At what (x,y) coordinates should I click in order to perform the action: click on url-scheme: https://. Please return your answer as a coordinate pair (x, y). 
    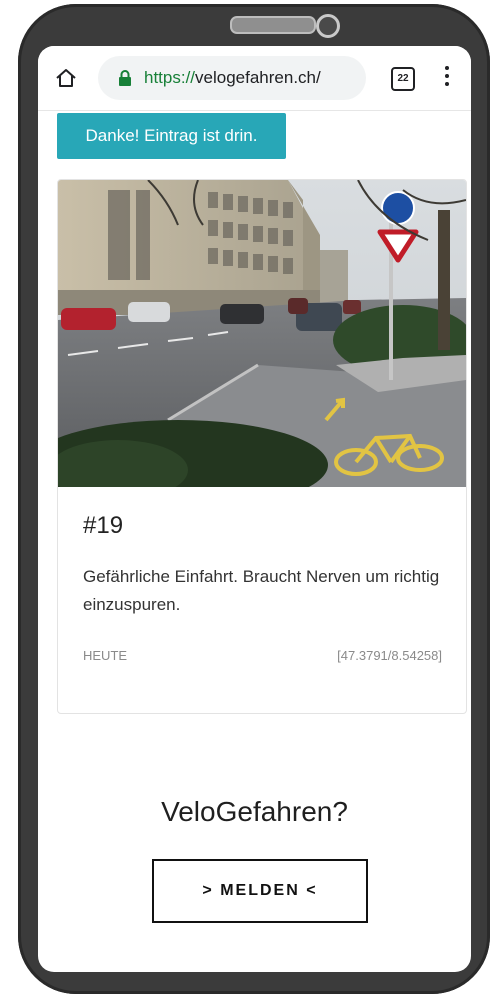
    Looking at the image, I should click on (170, 77).